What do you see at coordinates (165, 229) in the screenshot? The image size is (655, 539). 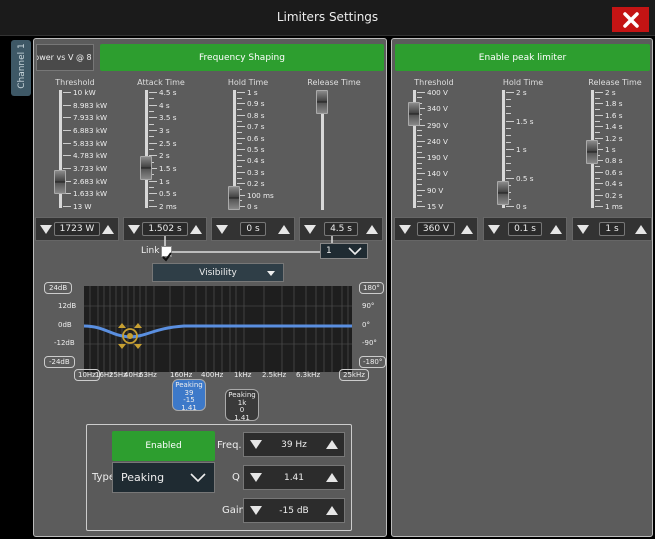 I see `attack-time-value: 1.502 s` at bounding box center [165, 229].